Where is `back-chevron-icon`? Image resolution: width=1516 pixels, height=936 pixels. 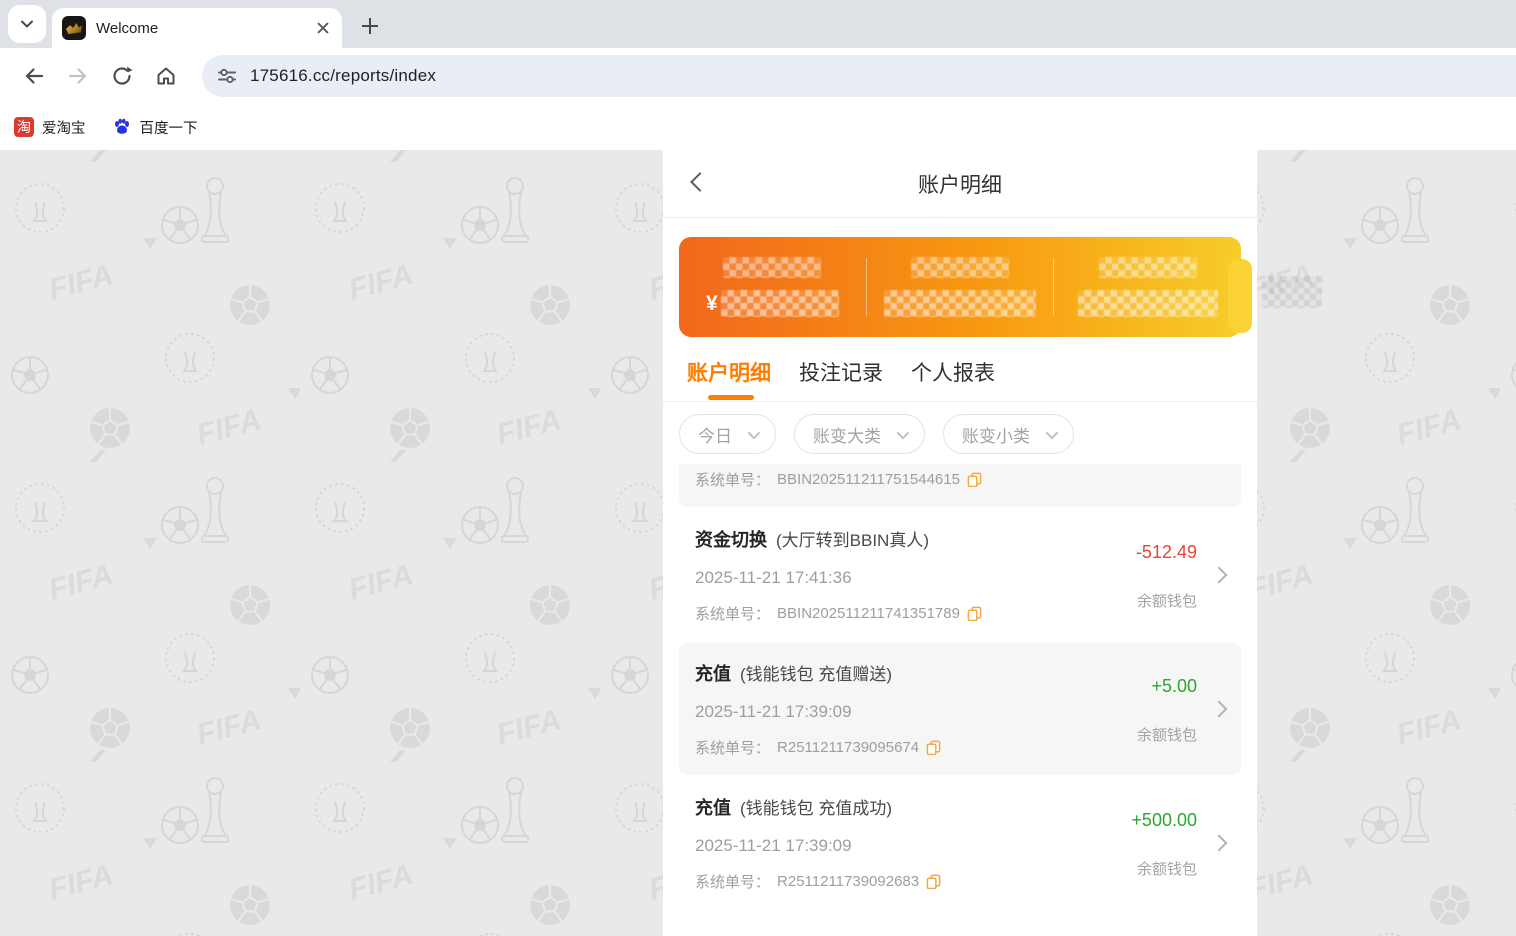
back-chevron-icon is located at coordinates (700, 182).